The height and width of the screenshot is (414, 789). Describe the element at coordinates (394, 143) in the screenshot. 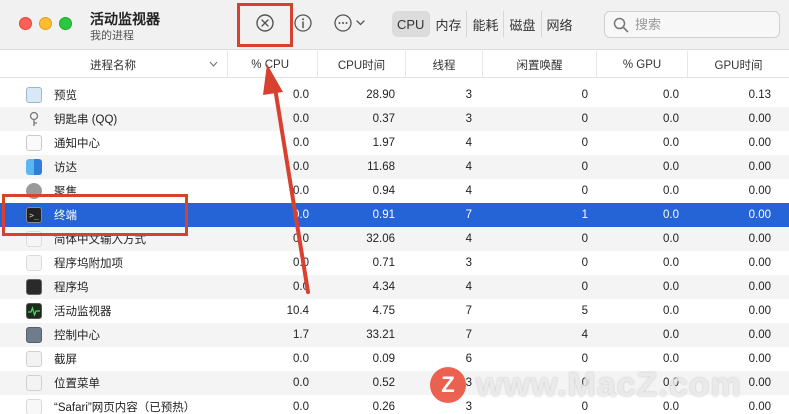

I see `table-row: 通知中心 0.0 1.97 4 0 0.0 0.00` at that location.